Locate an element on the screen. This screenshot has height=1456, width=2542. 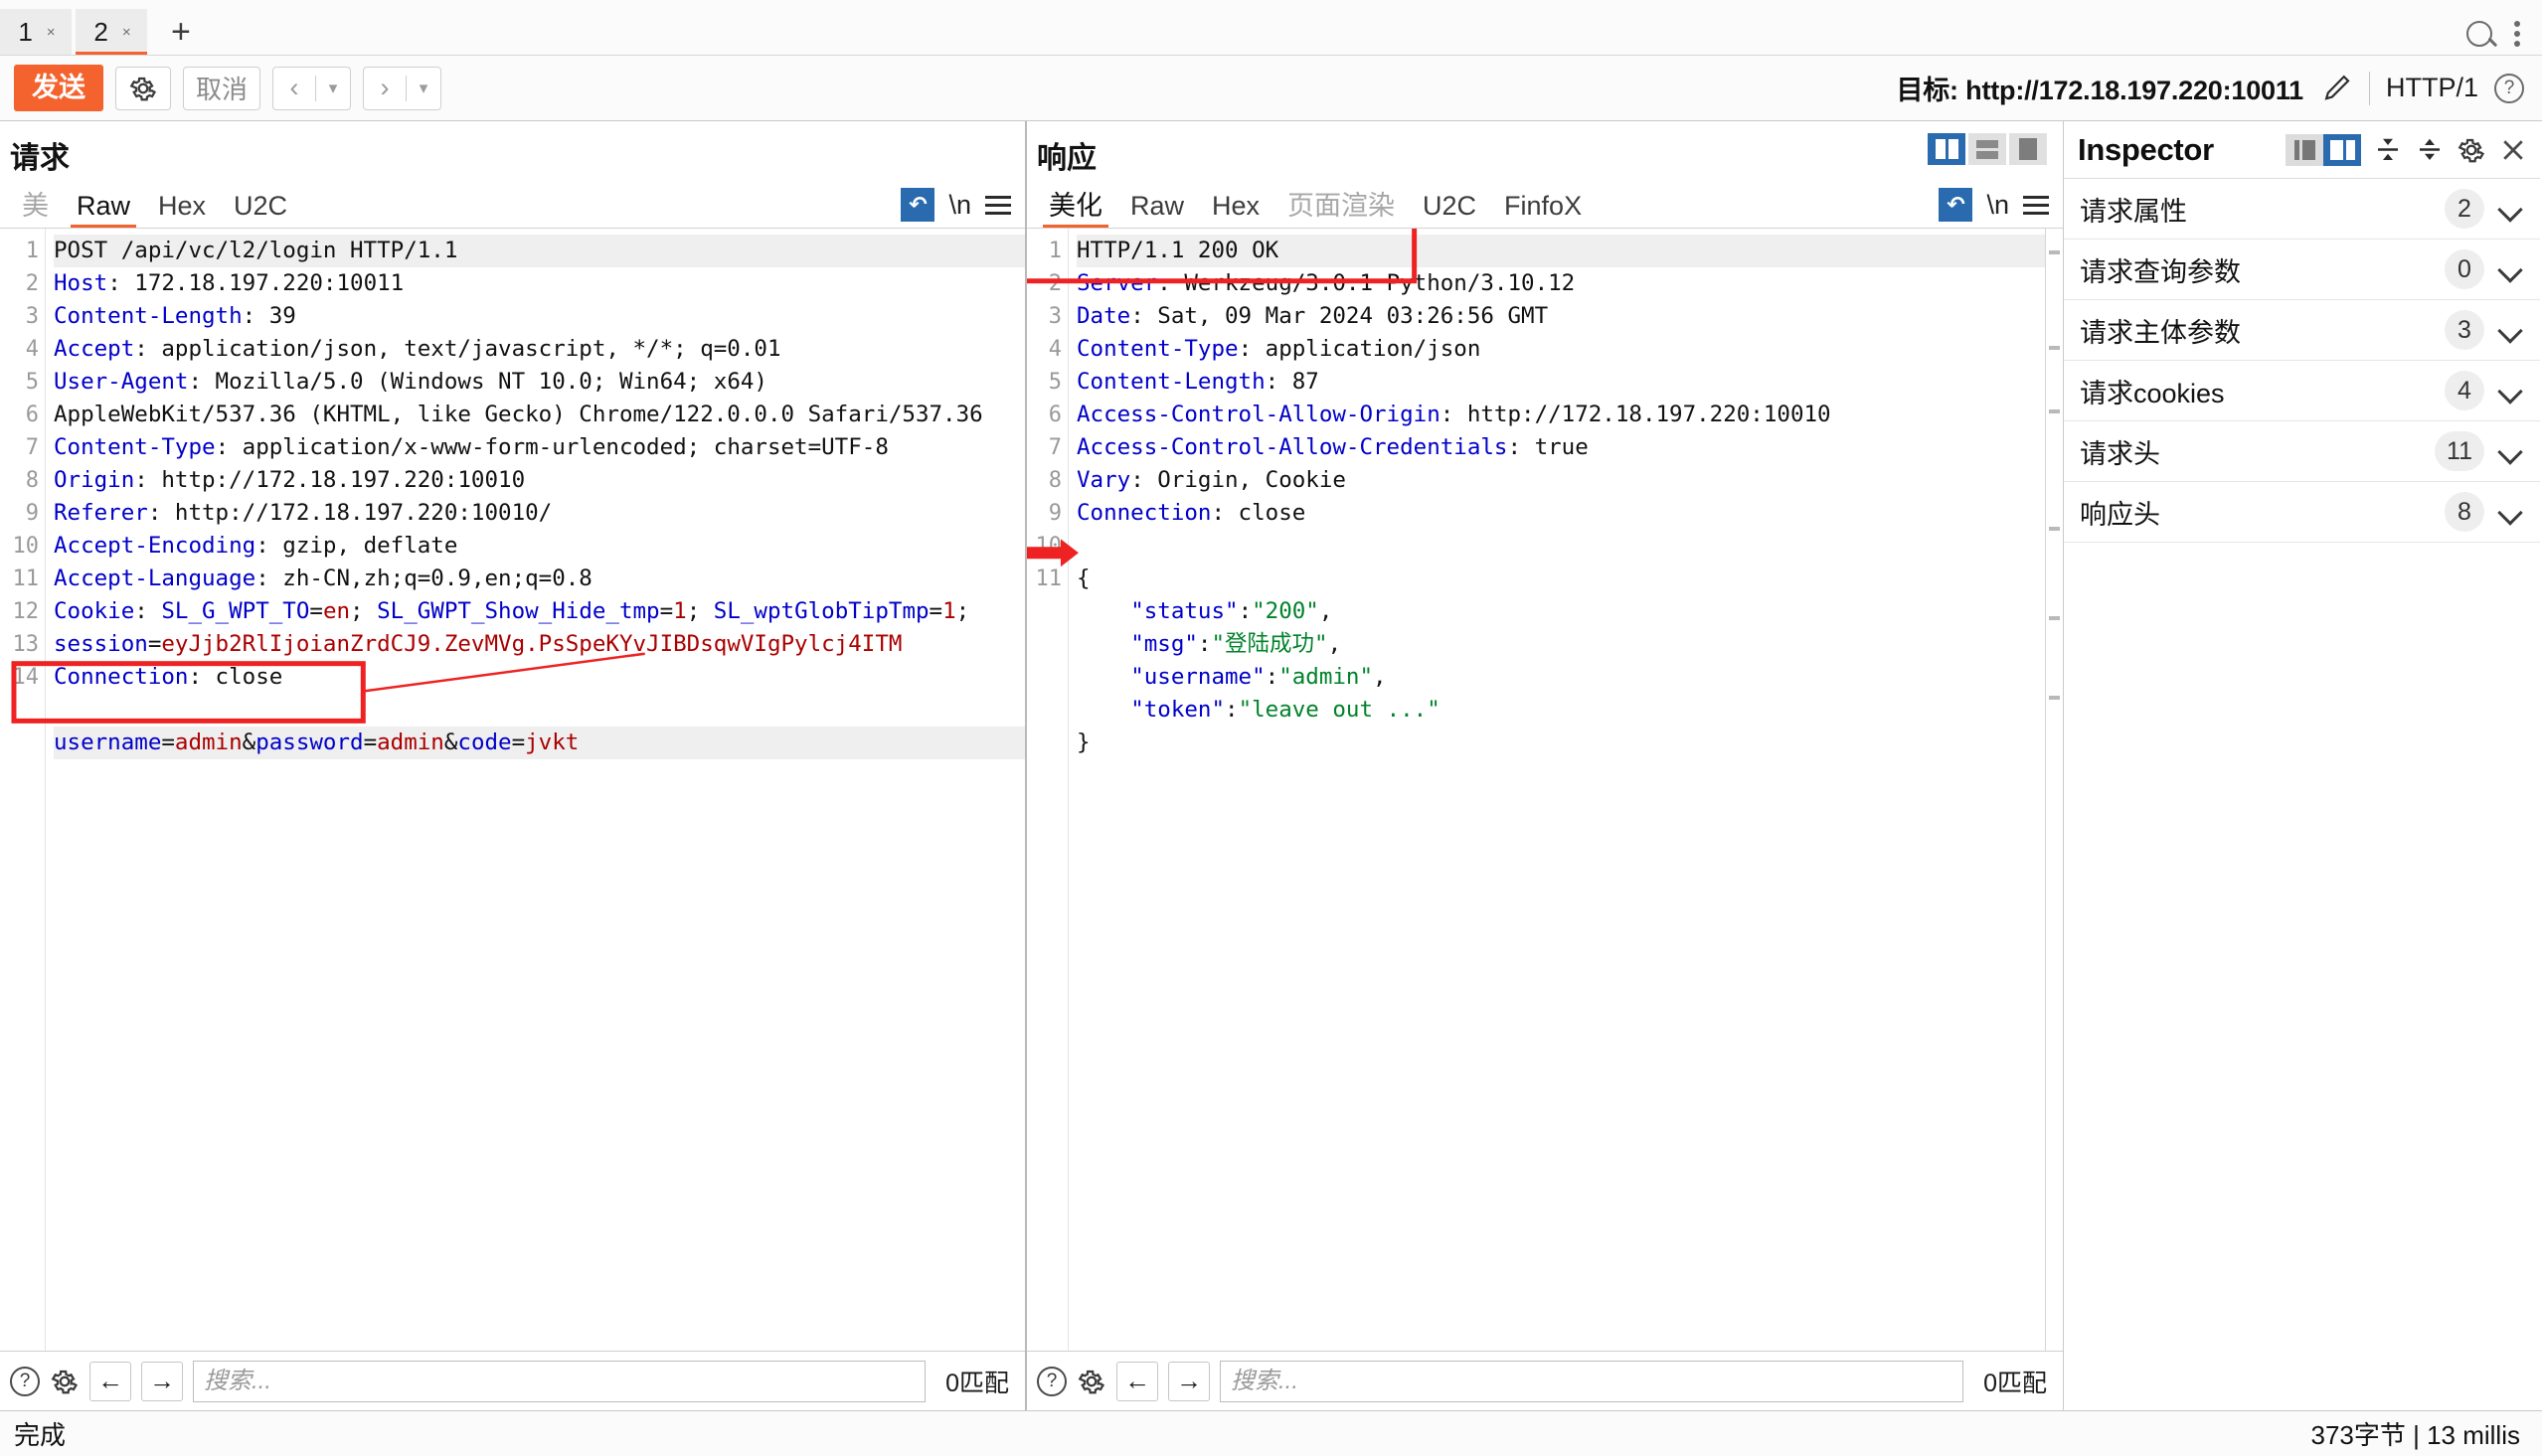
response-search-input is located at coordinates (1592, 1381).